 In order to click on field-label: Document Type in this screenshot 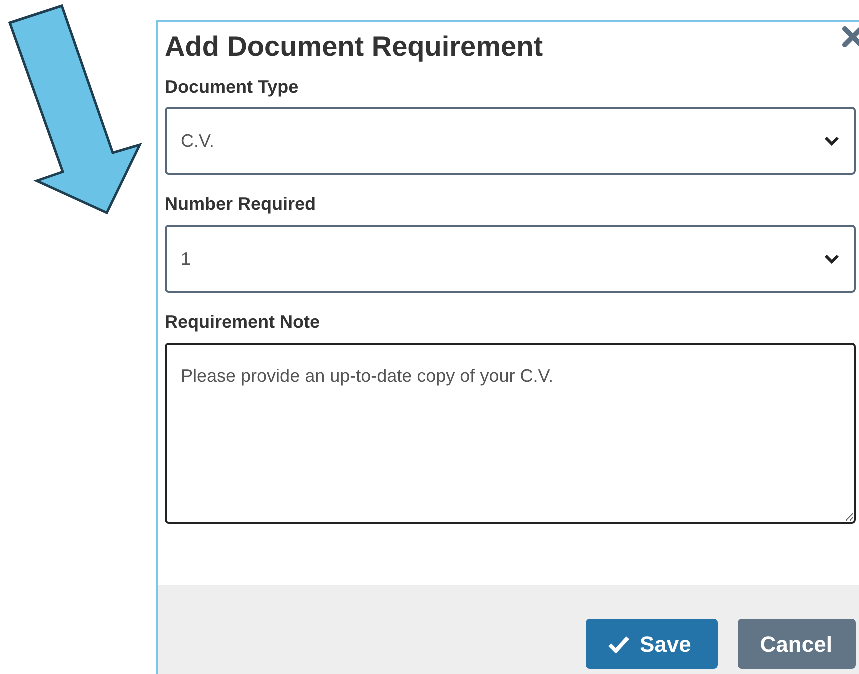, I will do `click(232, 88)`.